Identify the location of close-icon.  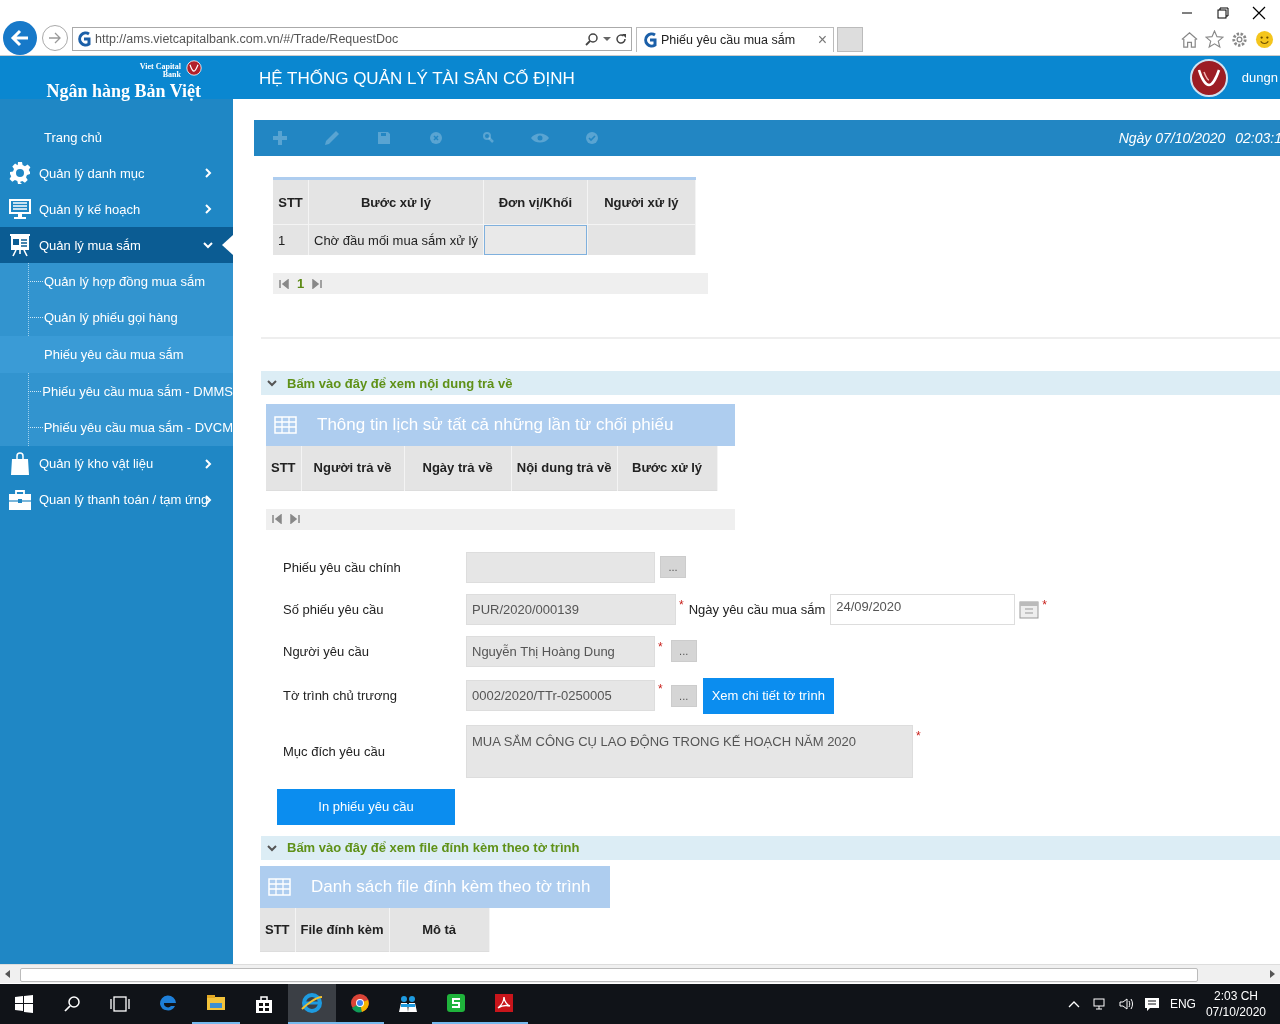
(1259, 13).